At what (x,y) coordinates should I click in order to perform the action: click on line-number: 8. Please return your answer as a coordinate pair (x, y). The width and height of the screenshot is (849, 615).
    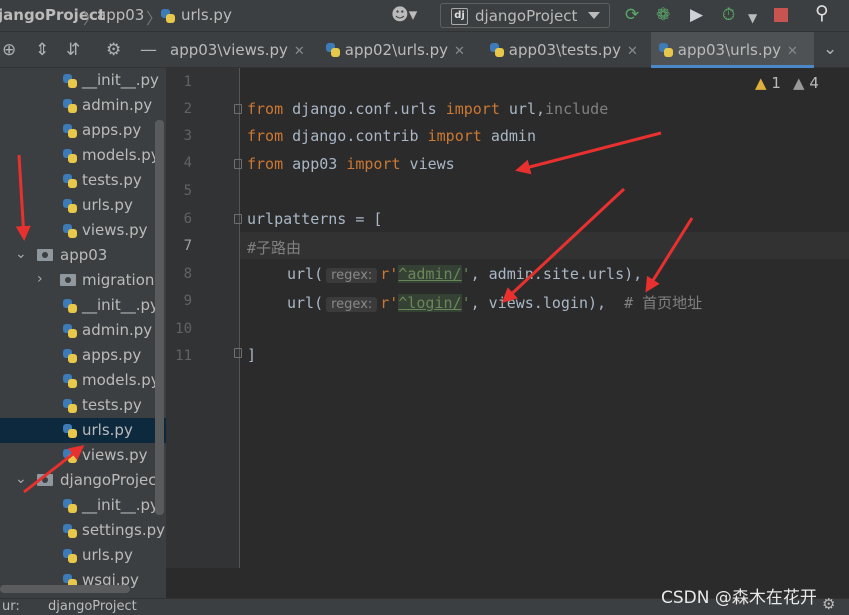
    Looking at the image, I should click on (187, 274).